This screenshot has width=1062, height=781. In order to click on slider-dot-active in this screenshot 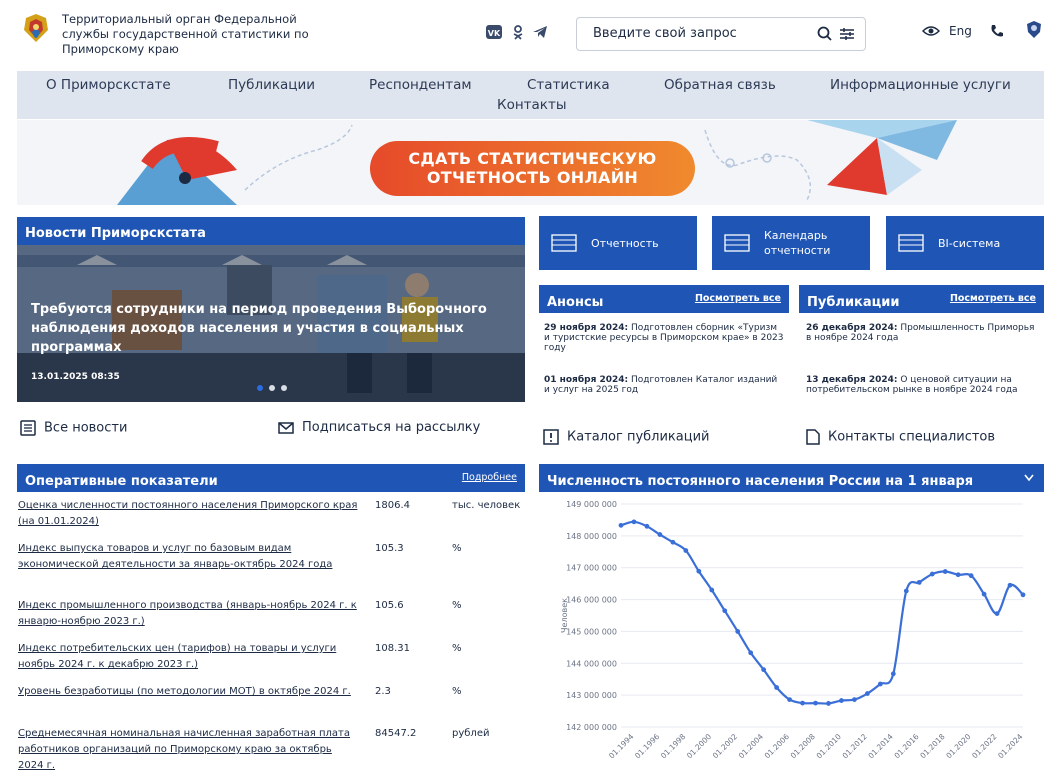, I will do `click(260, 388)`.